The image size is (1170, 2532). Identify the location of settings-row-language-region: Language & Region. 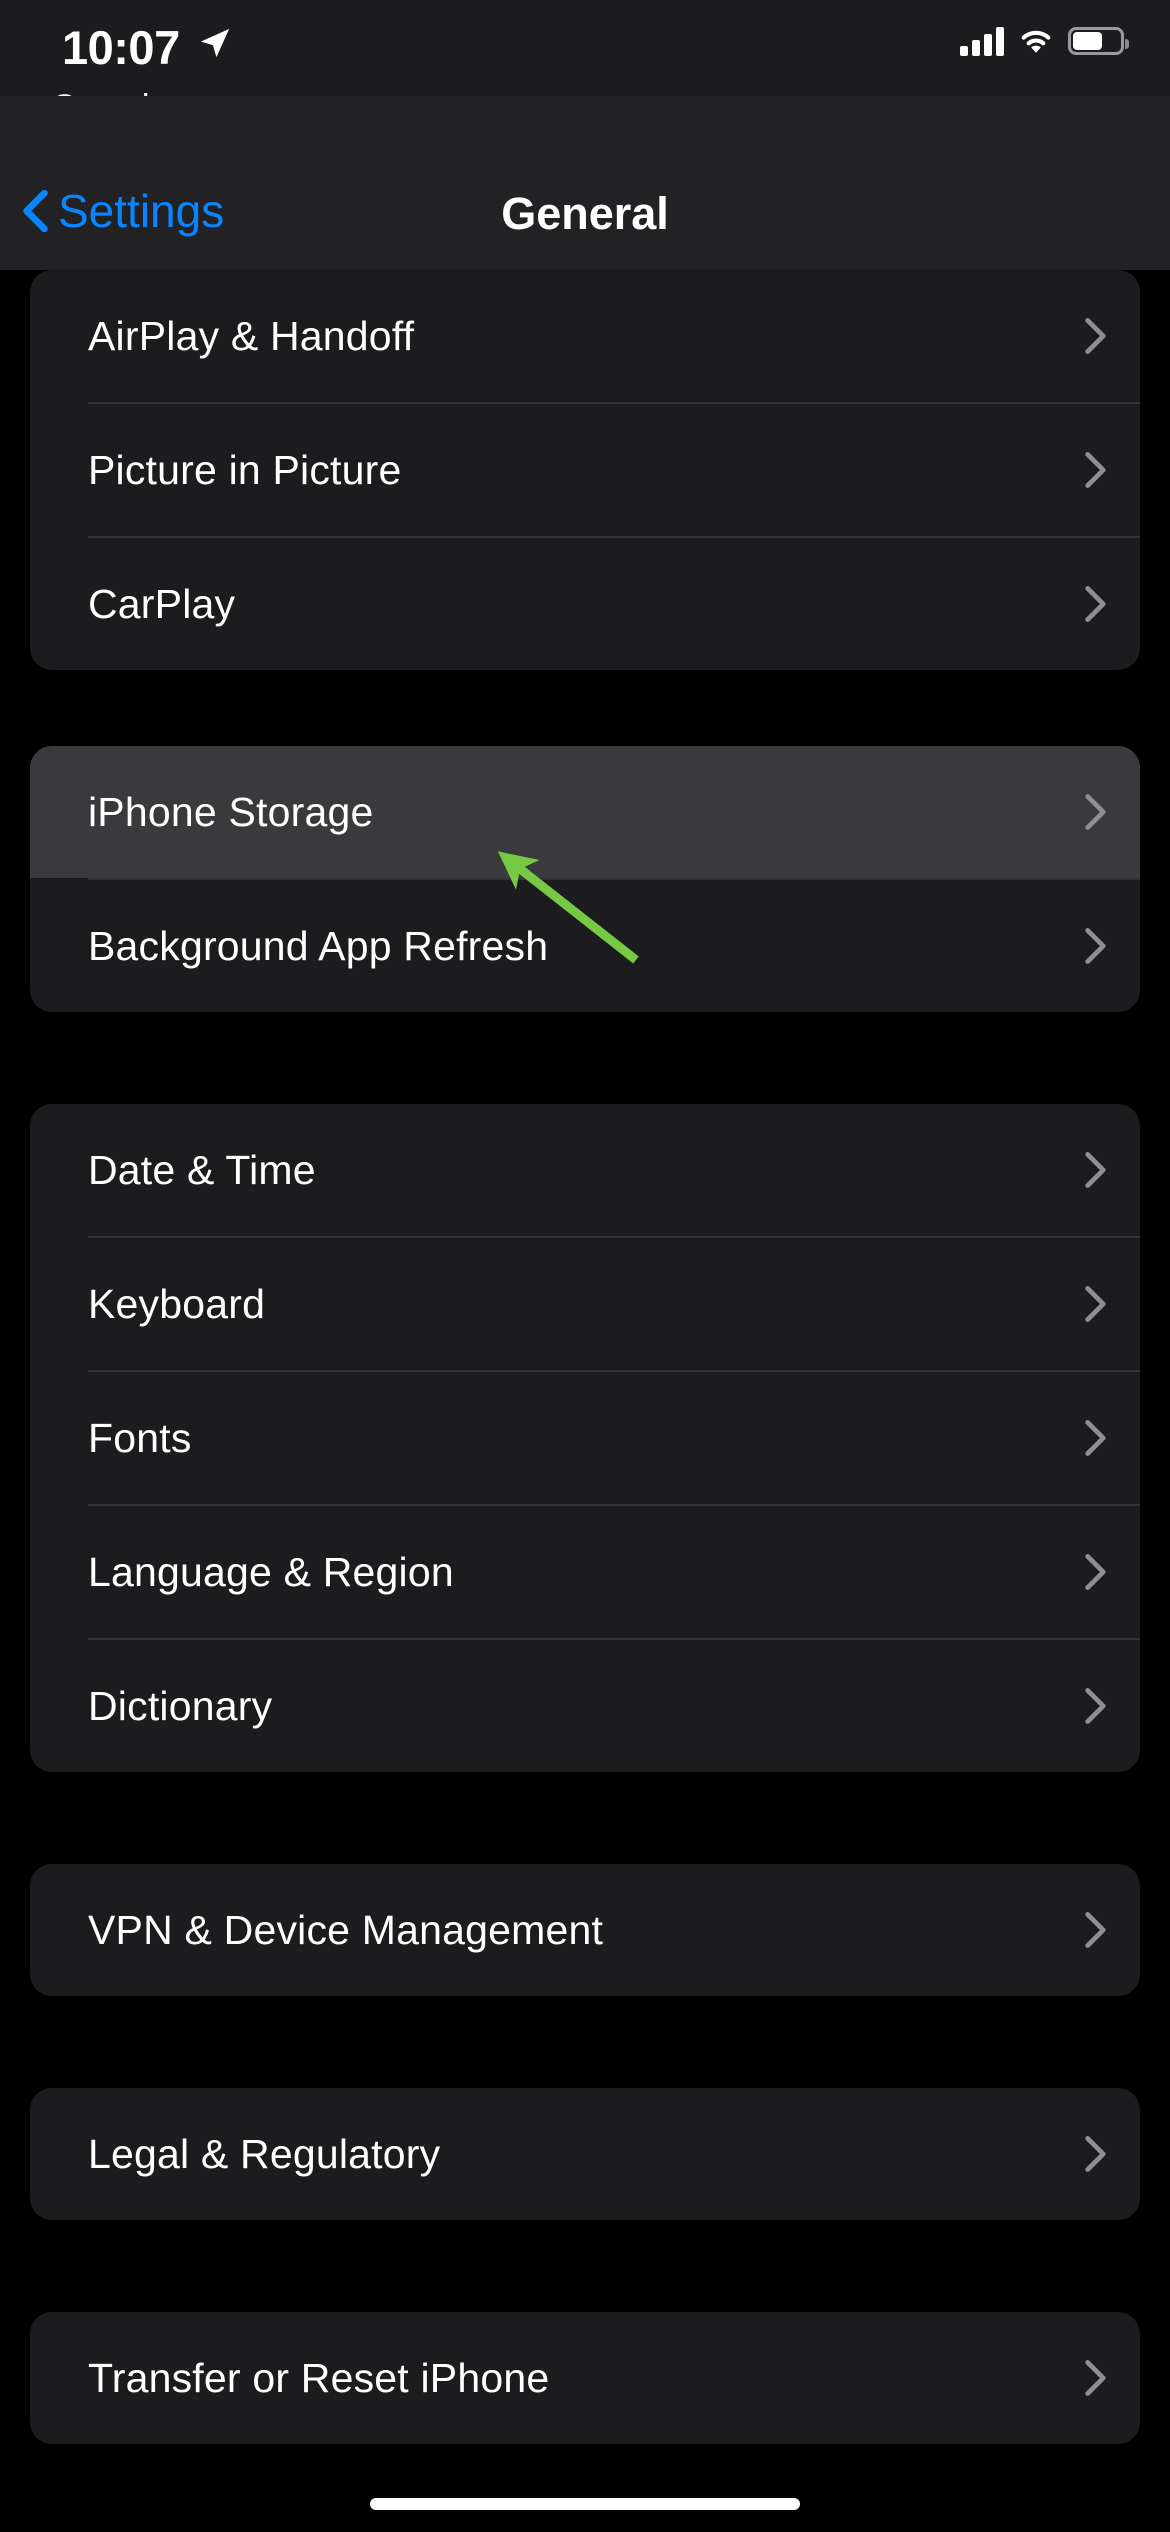
(585, 1572).